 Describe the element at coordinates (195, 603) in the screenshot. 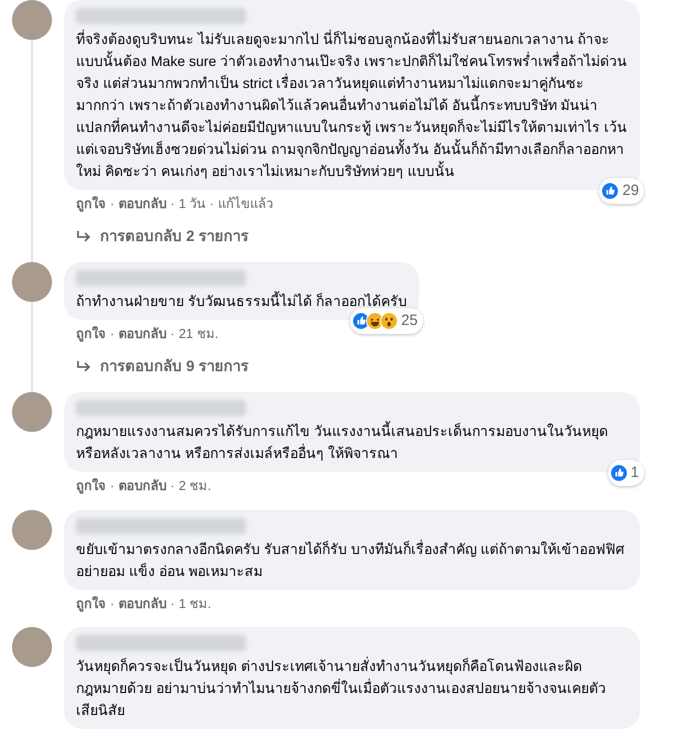

I see `comment-time: 1 ชม.` at that location.